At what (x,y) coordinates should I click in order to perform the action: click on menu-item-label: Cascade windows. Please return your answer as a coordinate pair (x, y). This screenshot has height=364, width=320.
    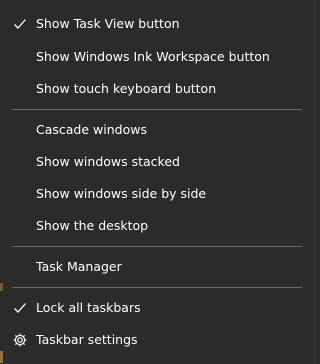
    Looking at the image, I should click on (91, 129).